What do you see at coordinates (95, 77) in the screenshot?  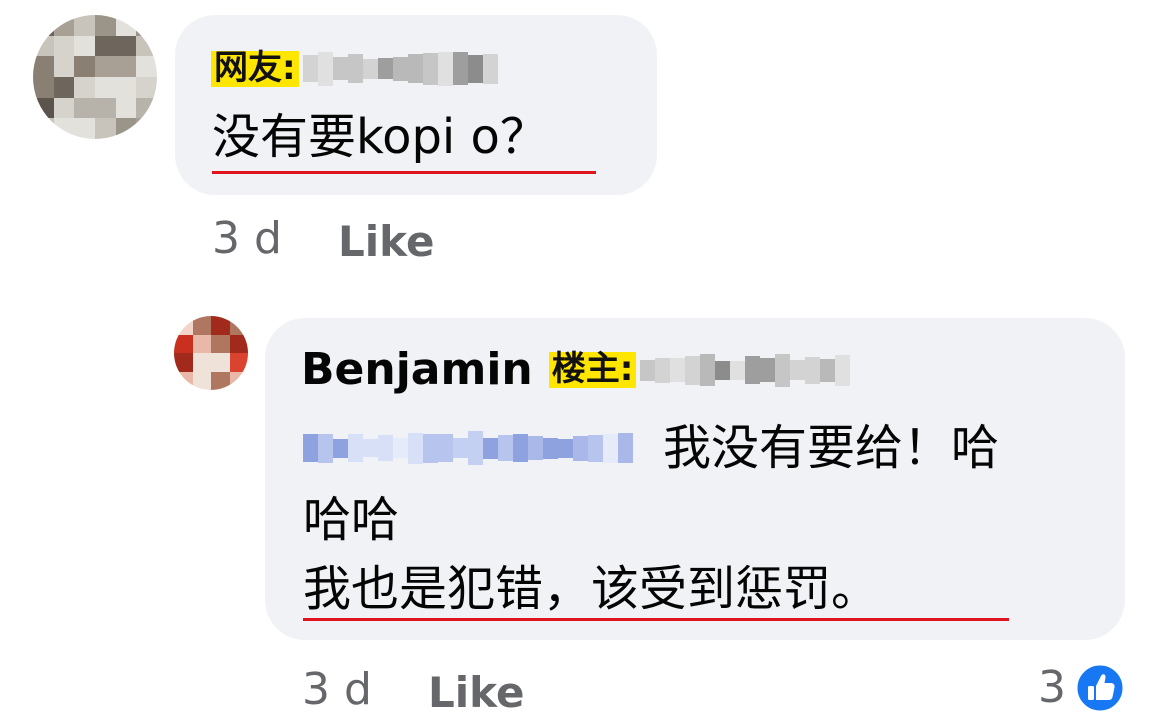 I see `commenter-avatar` at bounding box center [95, 77].